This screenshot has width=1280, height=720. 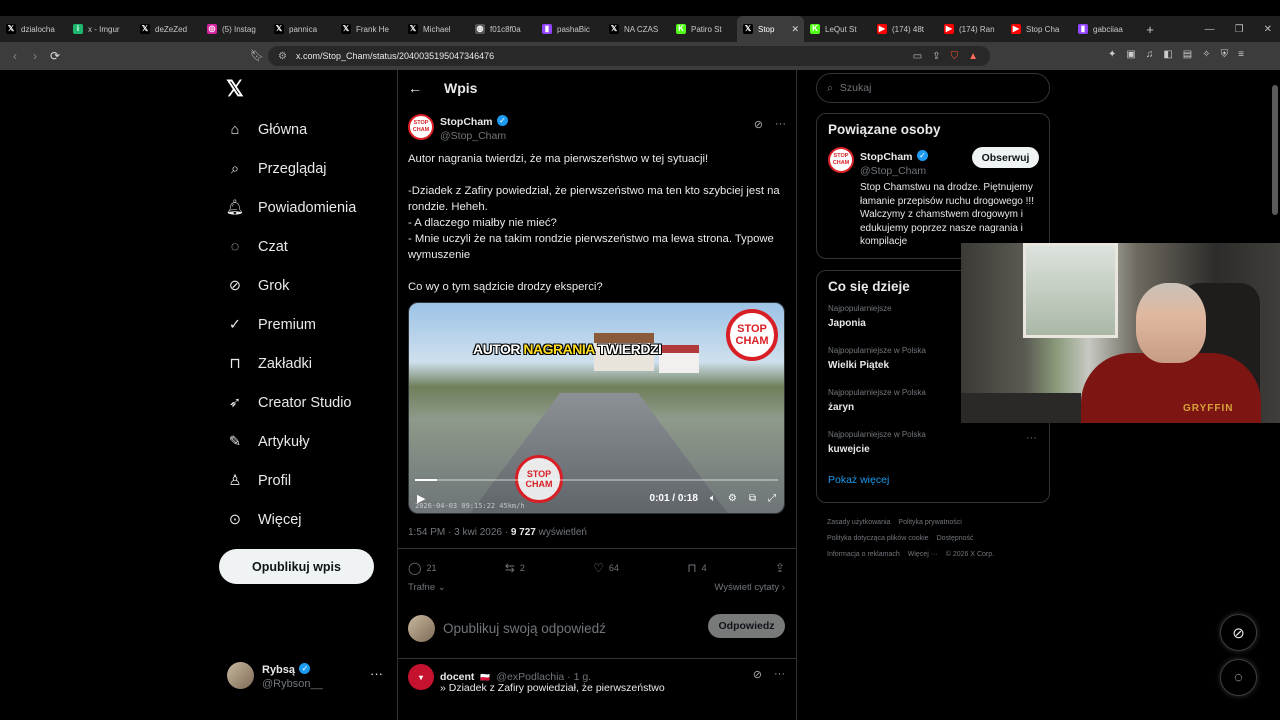 I want to click on browser-tab: 𝕏dzialocha, so click(x=33, y=29).